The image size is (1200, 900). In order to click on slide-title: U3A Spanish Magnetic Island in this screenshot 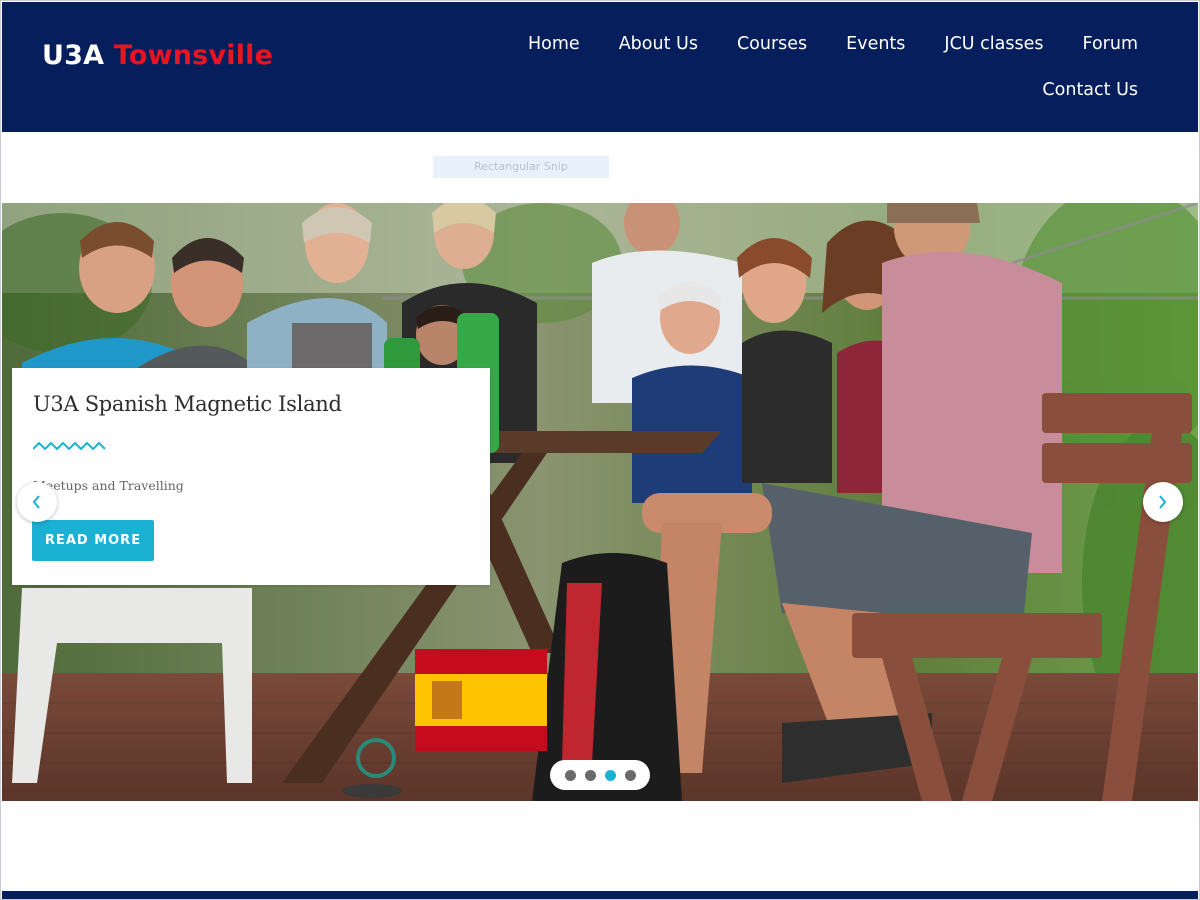, I will do `click(187, 404)`.